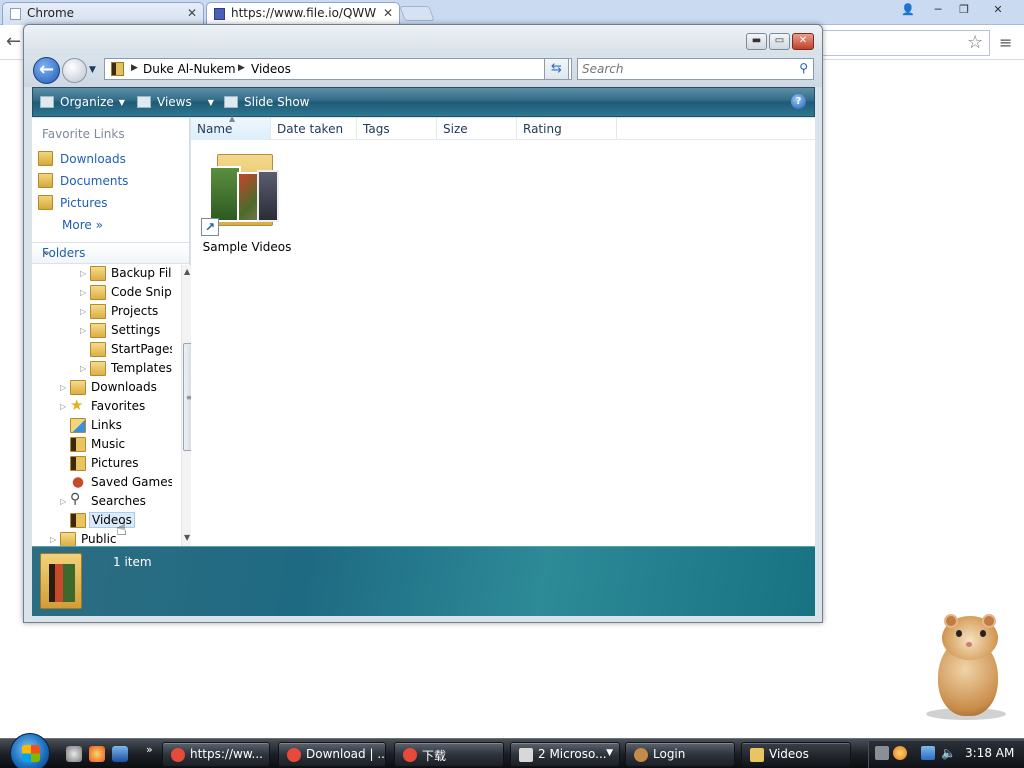  I want to click on folders-header: Folders ⌄, so click(110, 253).